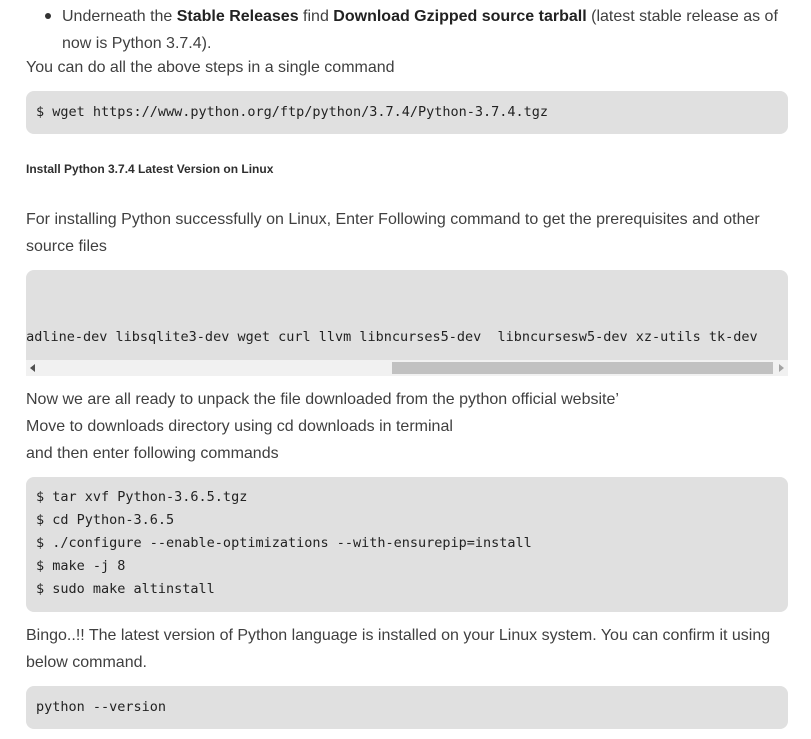 The image size is (811, 739). What do you see at coordinates (125, 589) in the screenshot?
I see `code-line: $ sudo make altinstall` at bounding box center [125, 589].